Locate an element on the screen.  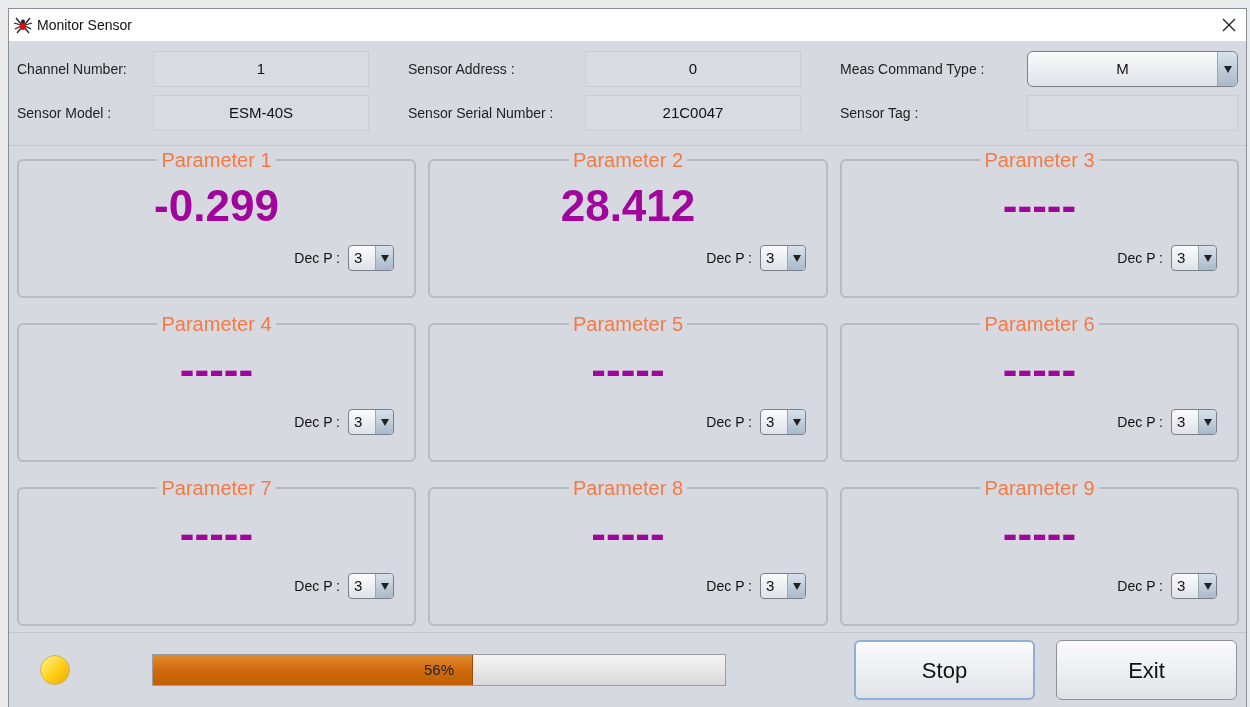
window-title: Monitor Sensor is located at coordinates (84, 25).